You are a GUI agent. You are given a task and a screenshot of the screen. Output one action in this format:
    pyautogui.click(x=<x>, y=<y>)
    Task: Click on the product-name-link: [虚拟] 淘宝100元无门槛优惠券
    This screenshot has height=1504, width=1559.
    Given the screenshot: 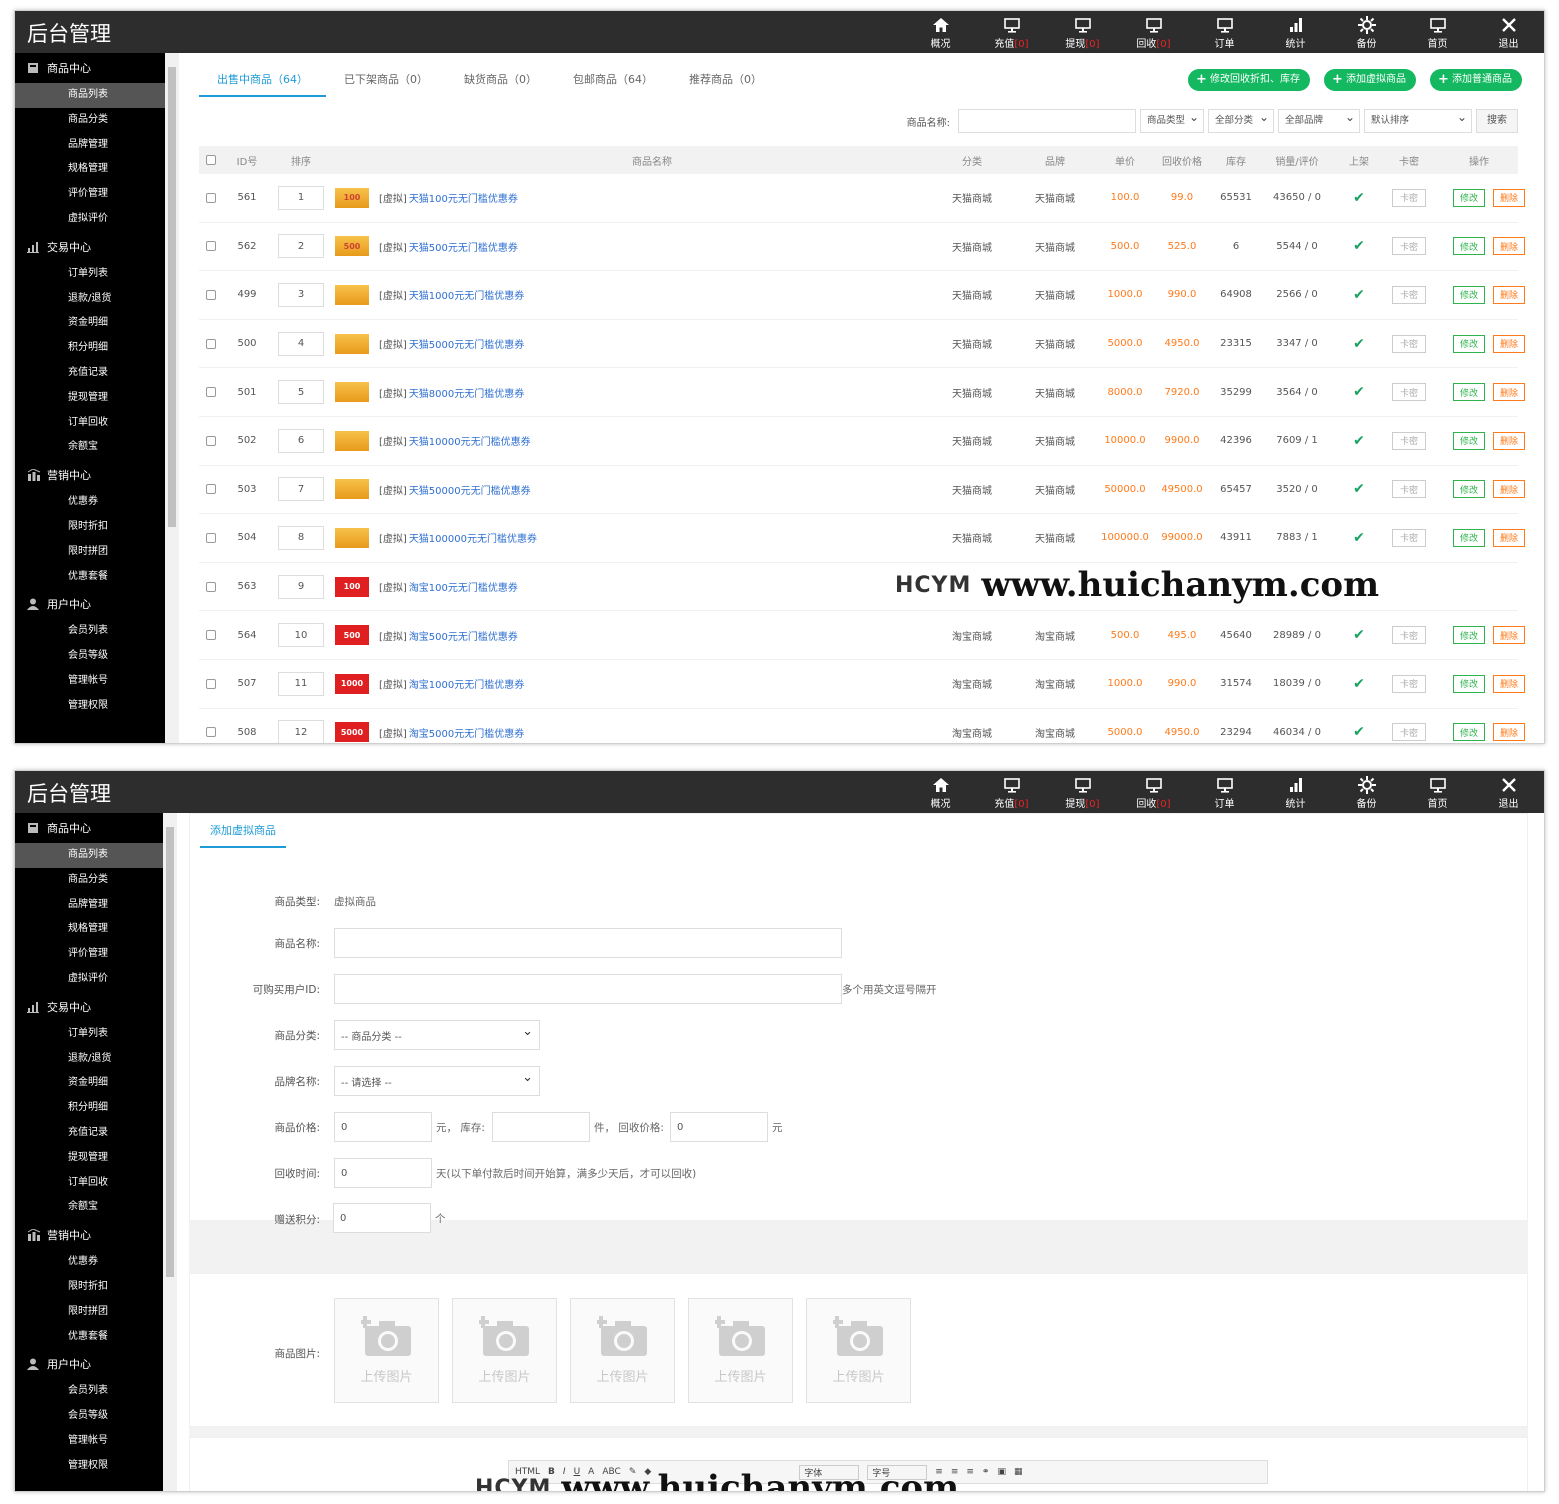 What is the action you would take?
    pyautogui.click(x=448, y=587)
    